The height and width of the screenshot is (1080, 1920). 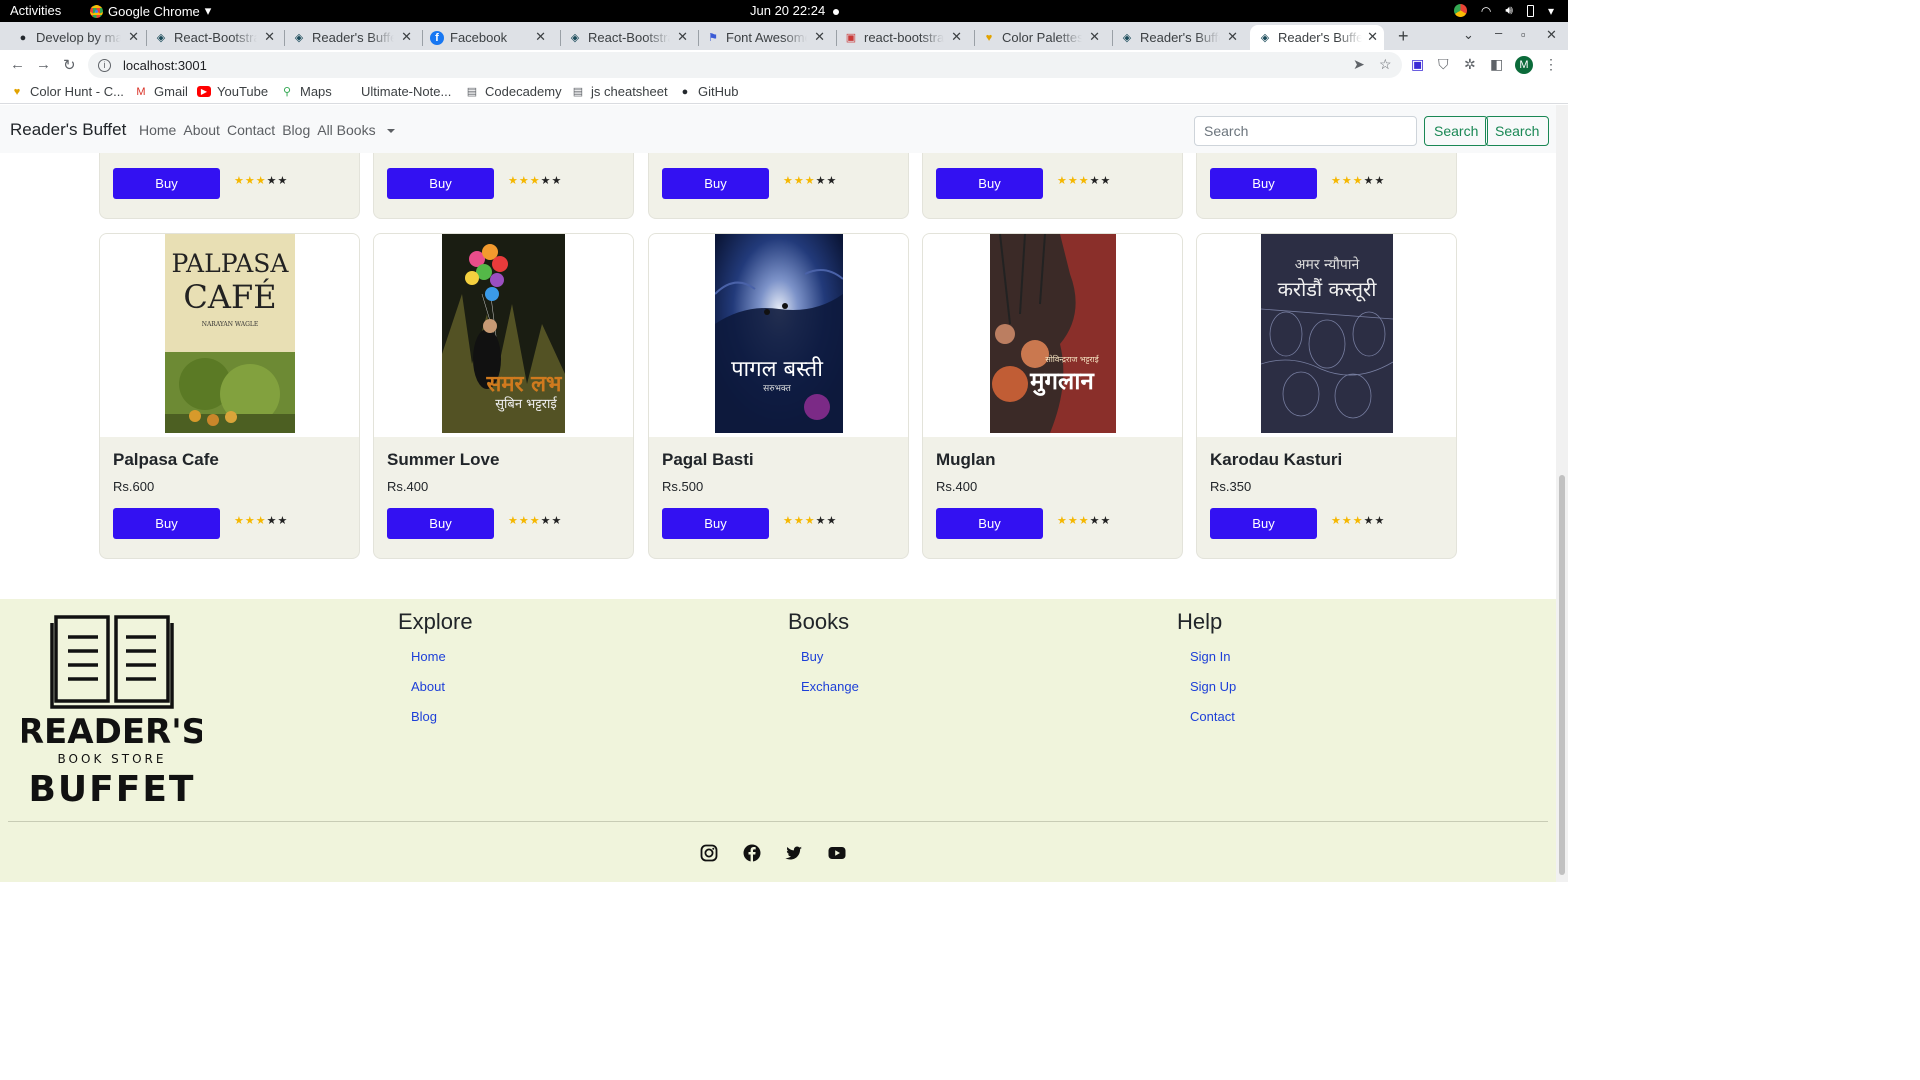 I want to click on nav-all-books-dropdown: All Books, so click(x=359, y=130).